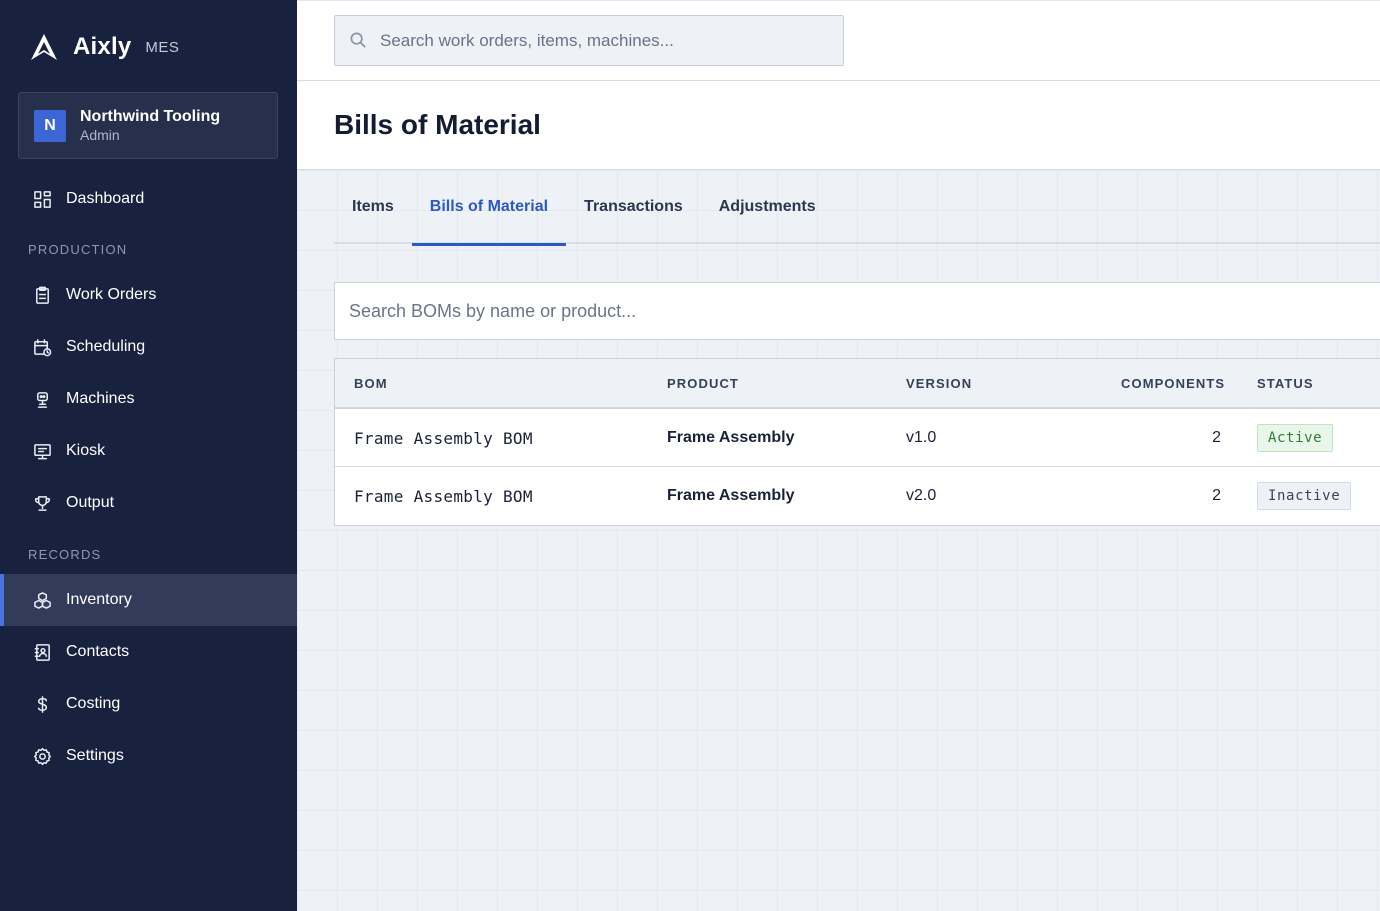 The height and width of the screenshot is (911, 1380). Describe the element at coordinates (857, 384) in the screenshot. I see `table-header: BOM PRODUCT VERSION COMPONENTS STATUS` at that location.